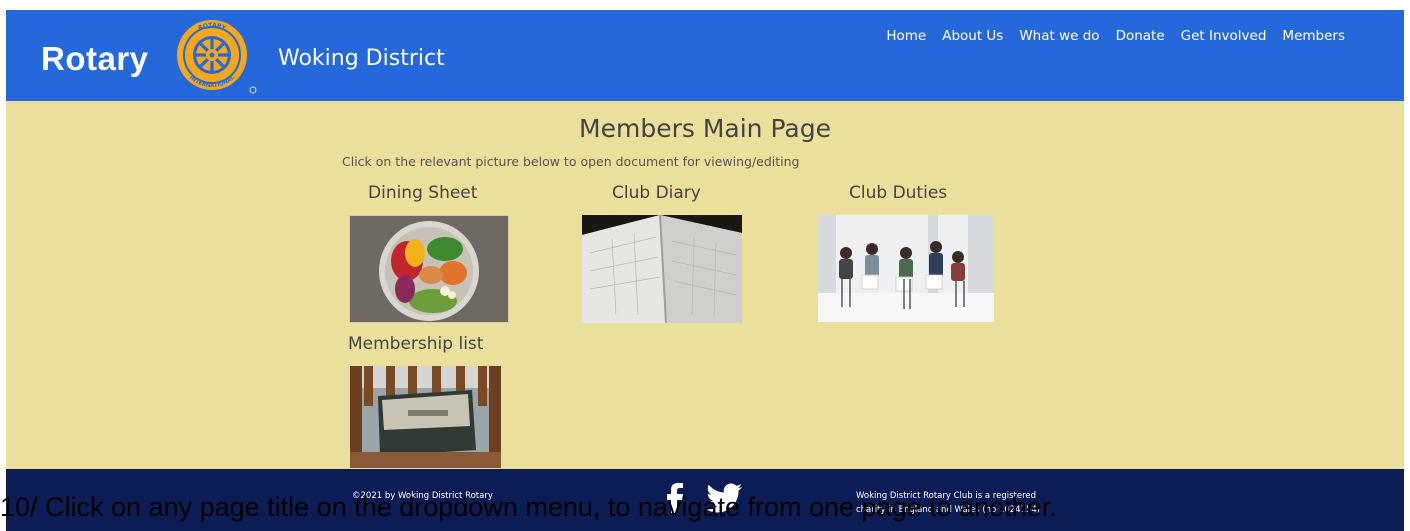 This screenshot has width=1410, height=531. What do you see at coordinates (1224, 36) in the screenshot?
I see `nav-get-involved: Get Involved` at bounding box center [1224, 36].